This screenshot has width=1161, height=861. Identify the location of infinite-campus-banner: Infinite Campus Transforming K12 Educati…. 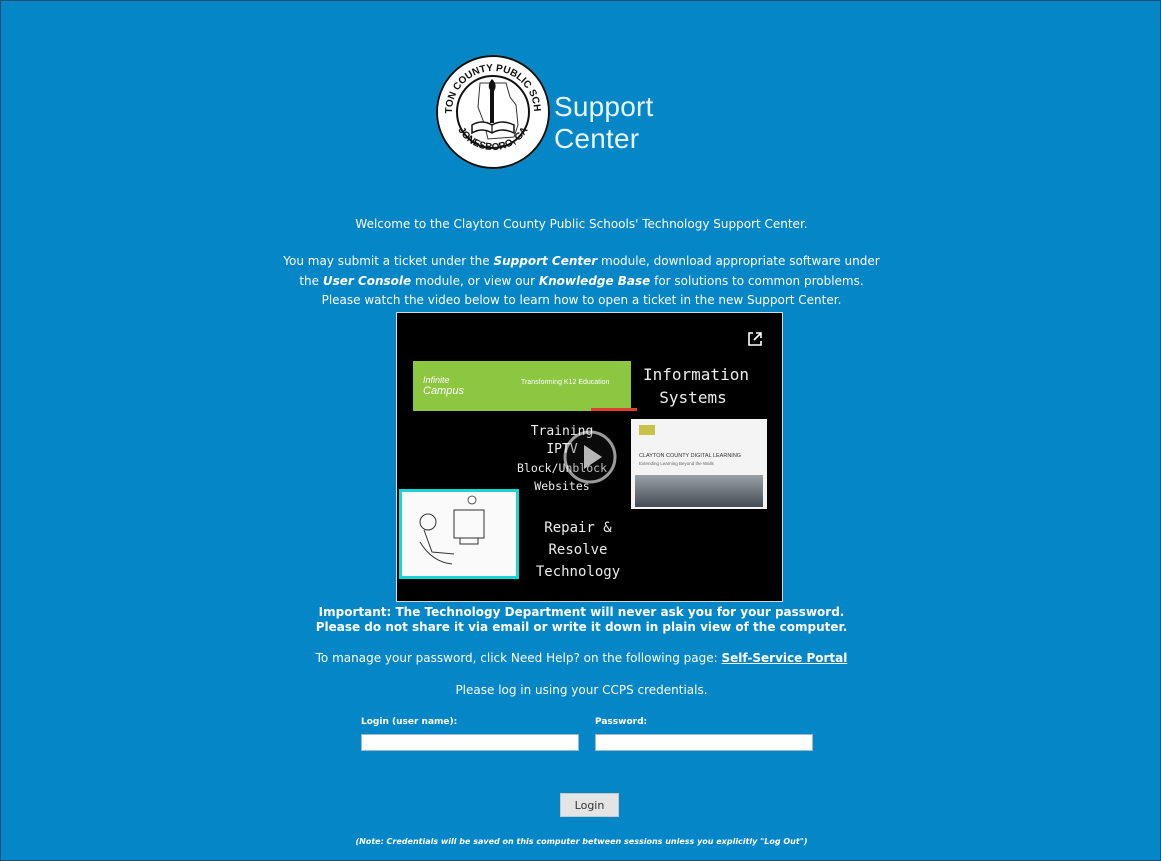
(525, 386).